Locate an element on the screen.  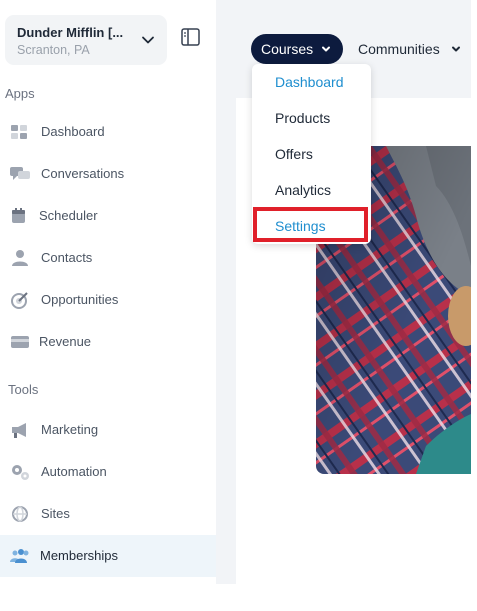
sidebar-toggle-icon is located at coordinates (190, 37).